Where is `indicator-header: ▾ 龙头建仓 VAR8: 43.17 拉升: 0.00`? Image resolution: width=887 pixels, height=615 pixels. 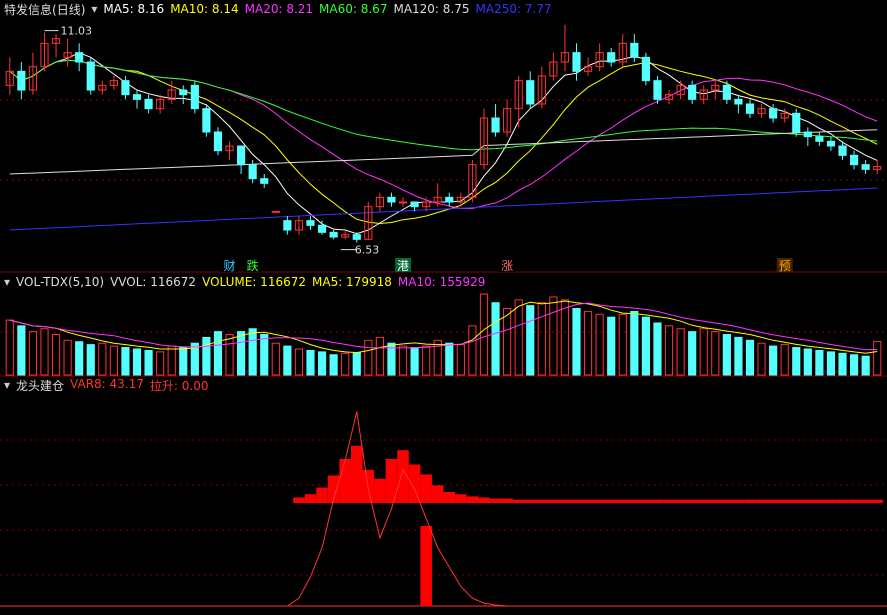 indicator-header: ▾ 龙头建仓 VAR8: 43.17 拉升: 0.00 is located at coordinates (109, 385).